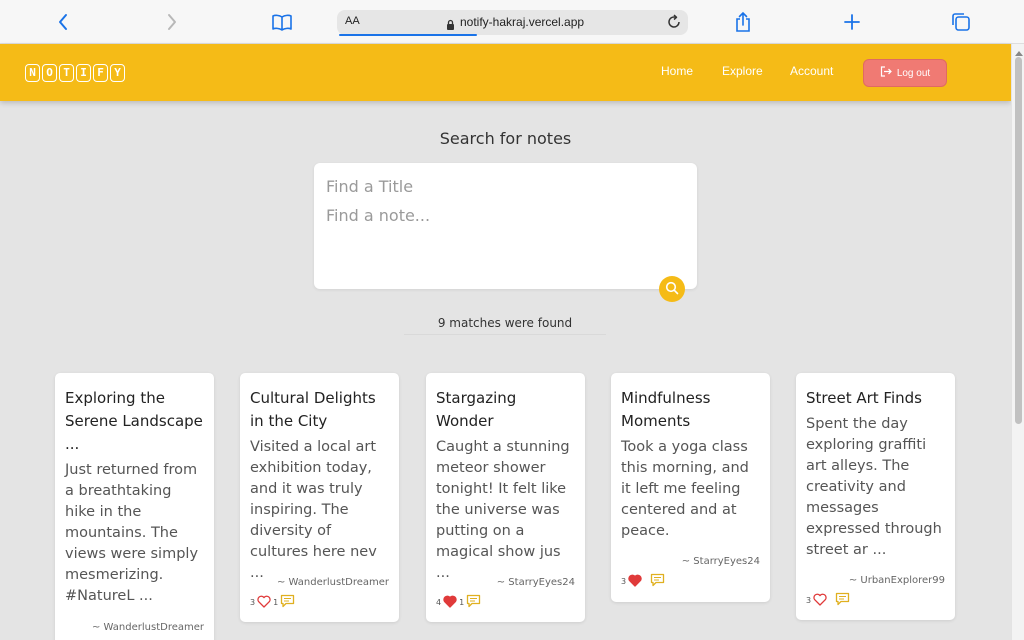 Image resolution: width=1024 pixels, height=640 pixels. Describe the element at coordinates (458, 602) in the screenshot. I see `note-reactions: 4 1` at that location.